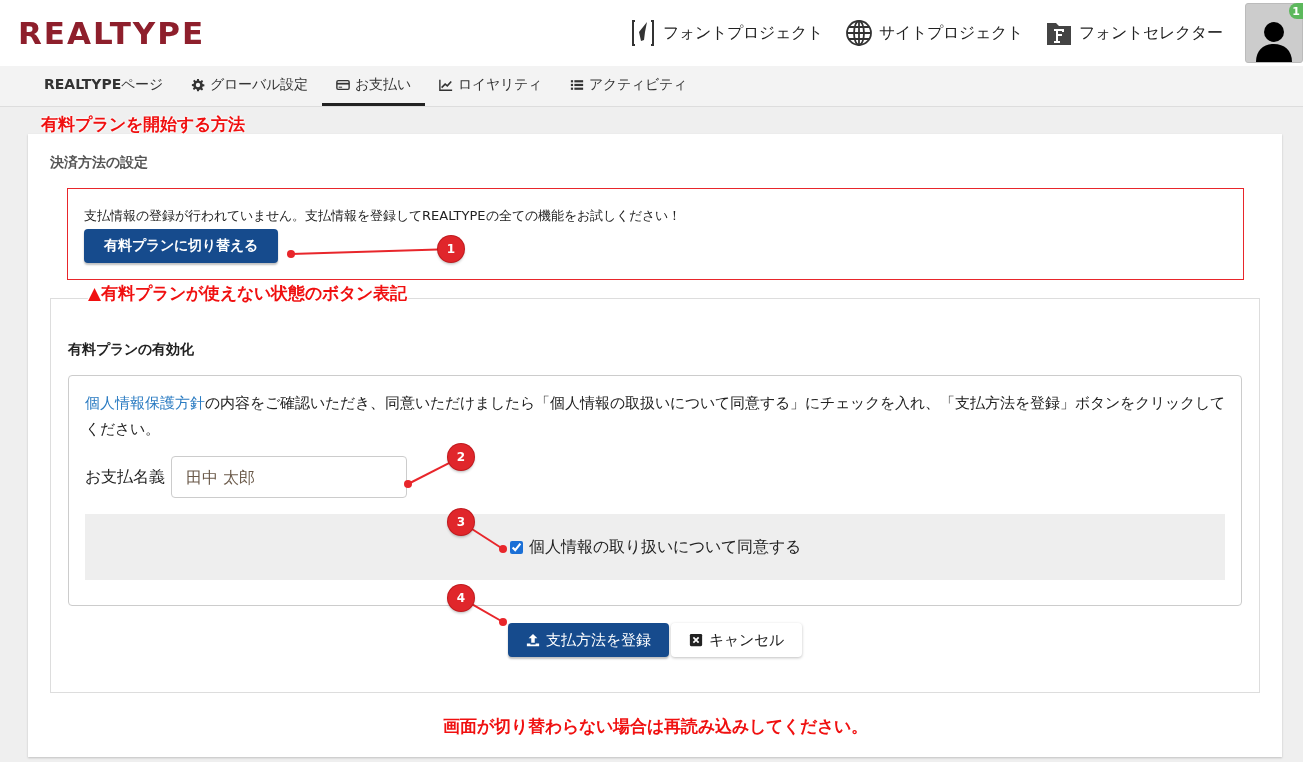  What do you see at coordinates (461, 457) in the screenshot?
I see `callout-number: 2` at bounding box center [461, 457].